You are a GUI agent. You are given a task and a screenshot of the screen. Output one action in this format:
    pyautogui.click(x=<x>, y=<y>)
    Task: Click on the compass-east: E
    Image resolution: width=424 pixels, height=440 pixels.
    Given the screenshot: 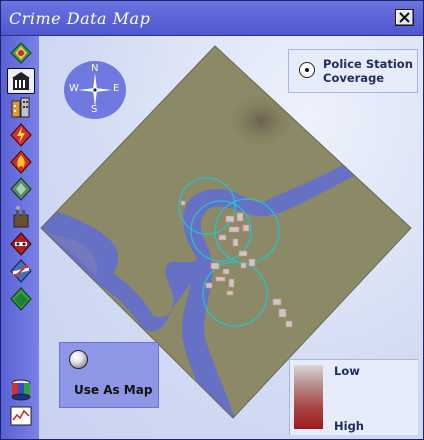 What is the action you would take?
    pyautogui.click(x=116, y=88)
    